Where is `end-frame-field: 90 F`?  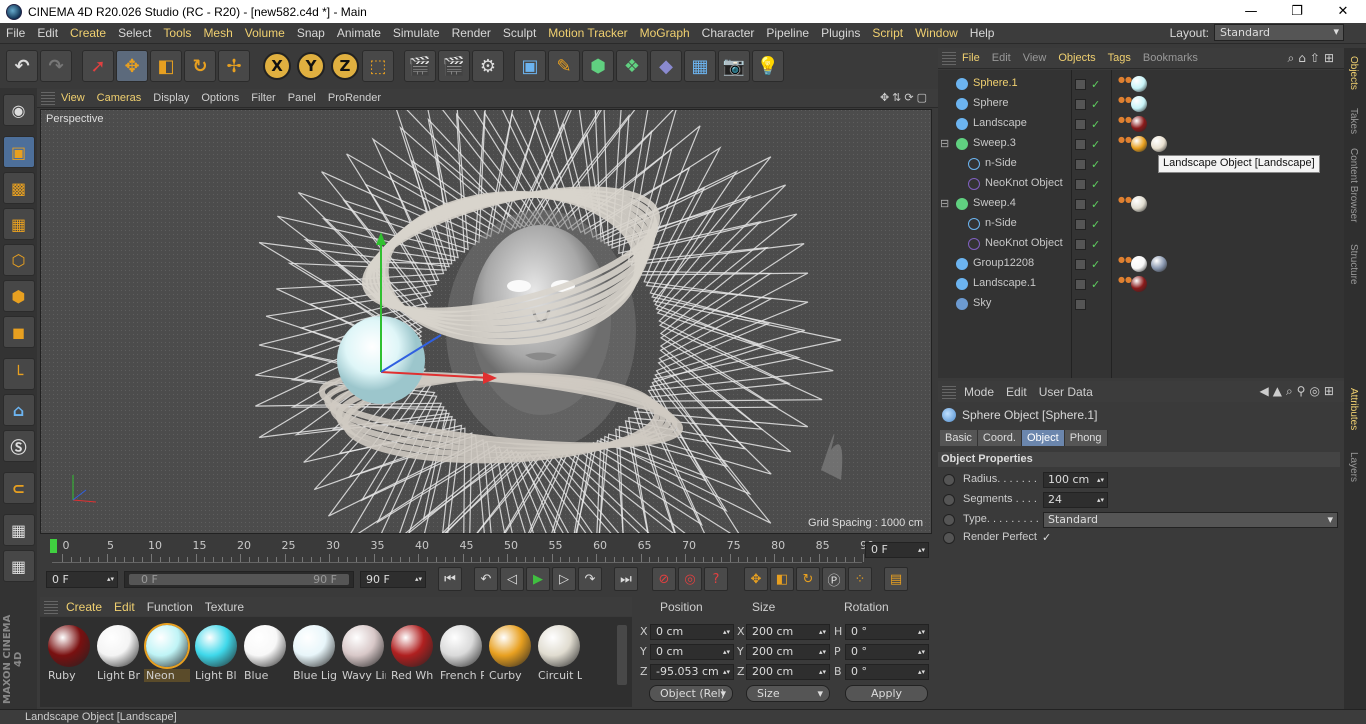 end-frame-field: 90 F is located at coordinates (393, 579).